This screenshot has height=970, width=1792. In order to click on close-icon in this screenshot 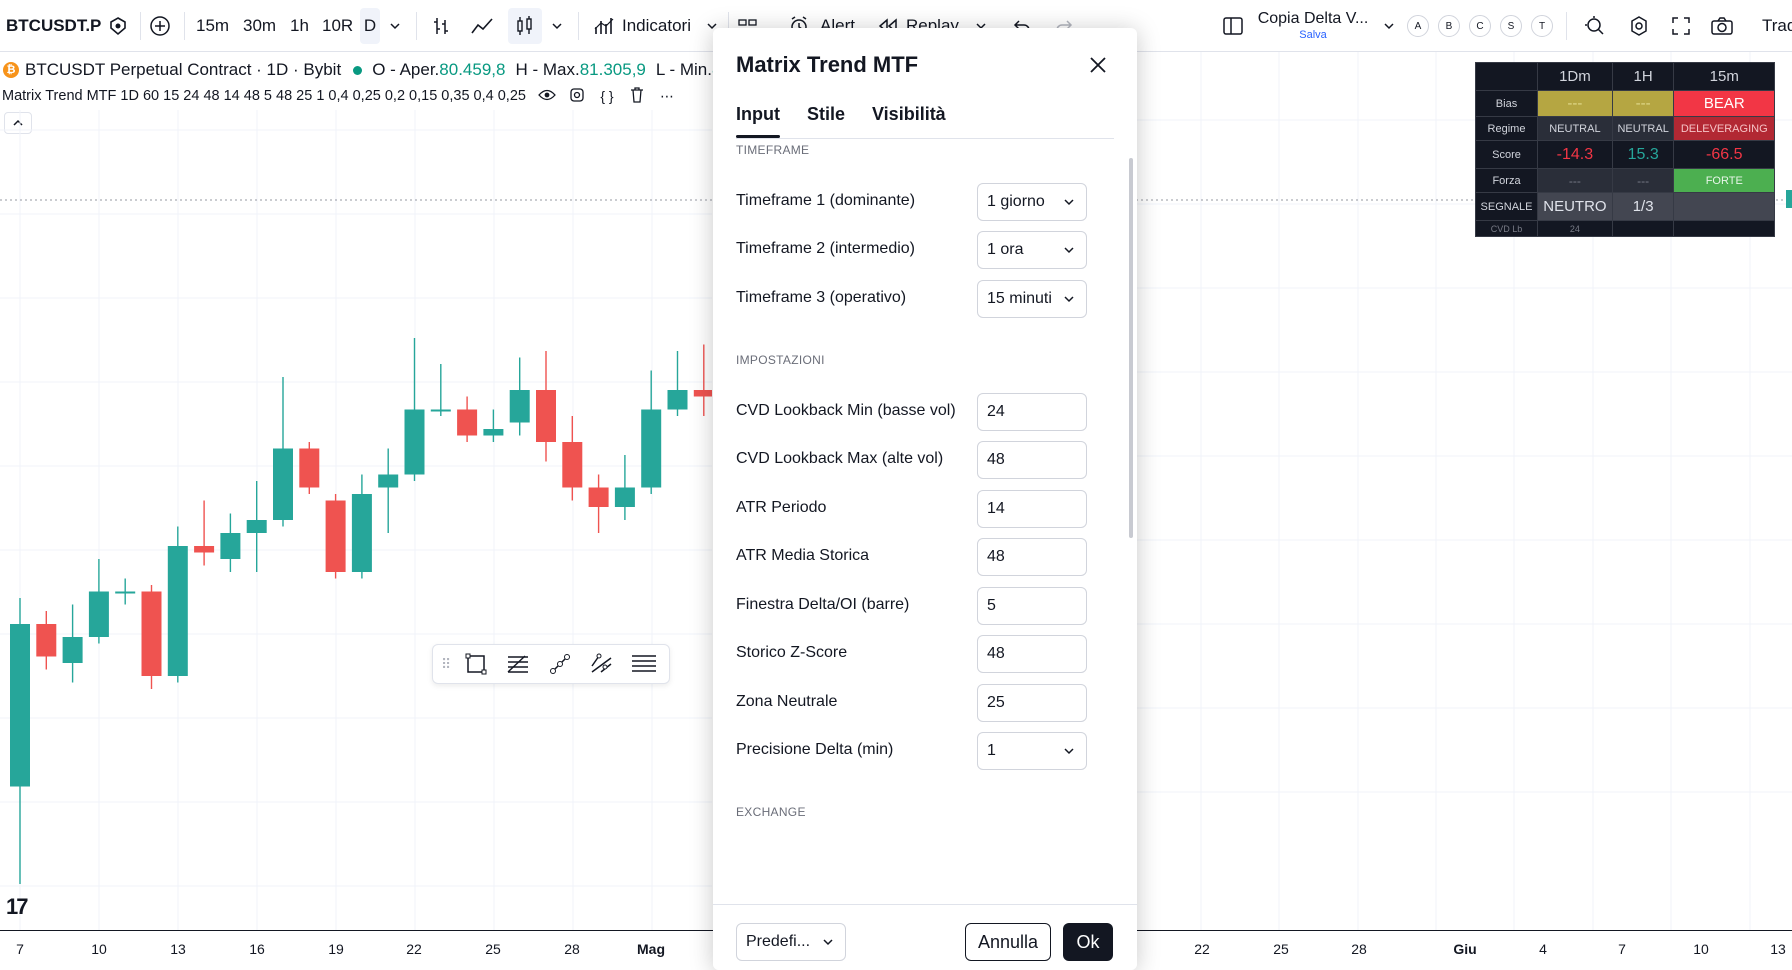, I will do `click(1098, 65)`.